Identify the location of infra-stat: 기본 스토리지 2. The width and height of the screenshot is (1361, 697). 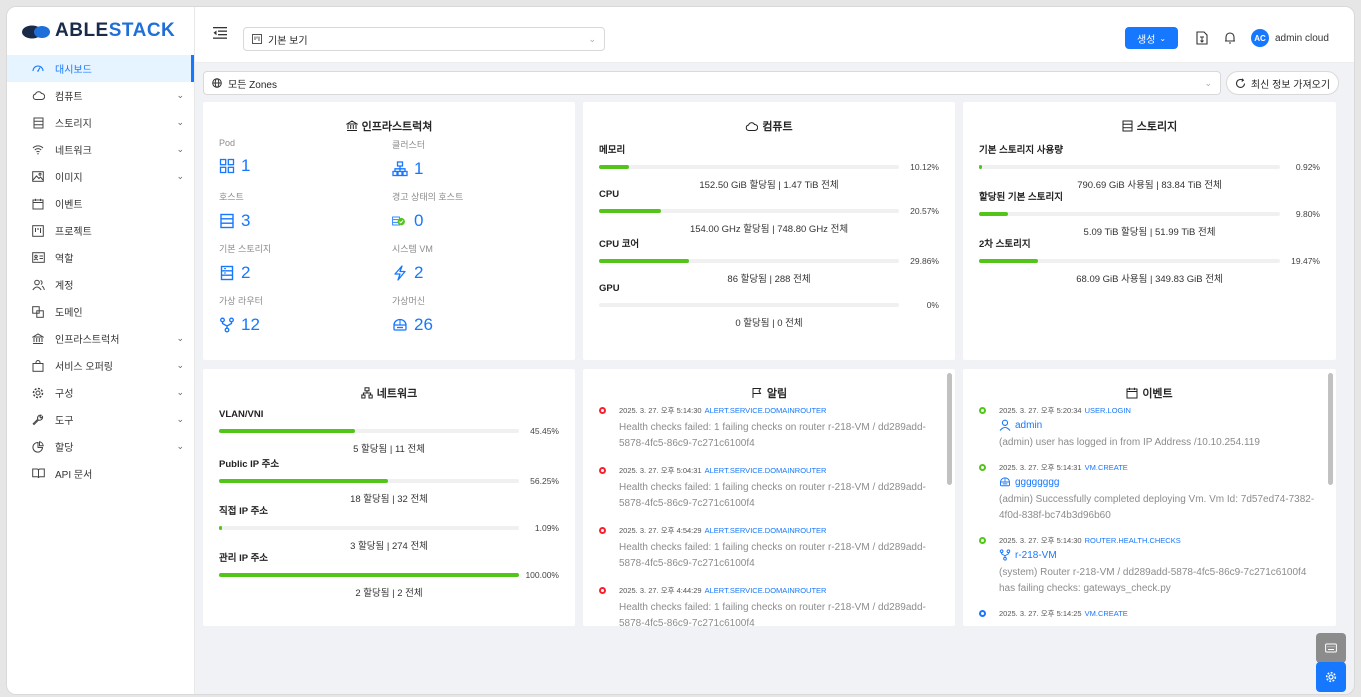
(304, 262).